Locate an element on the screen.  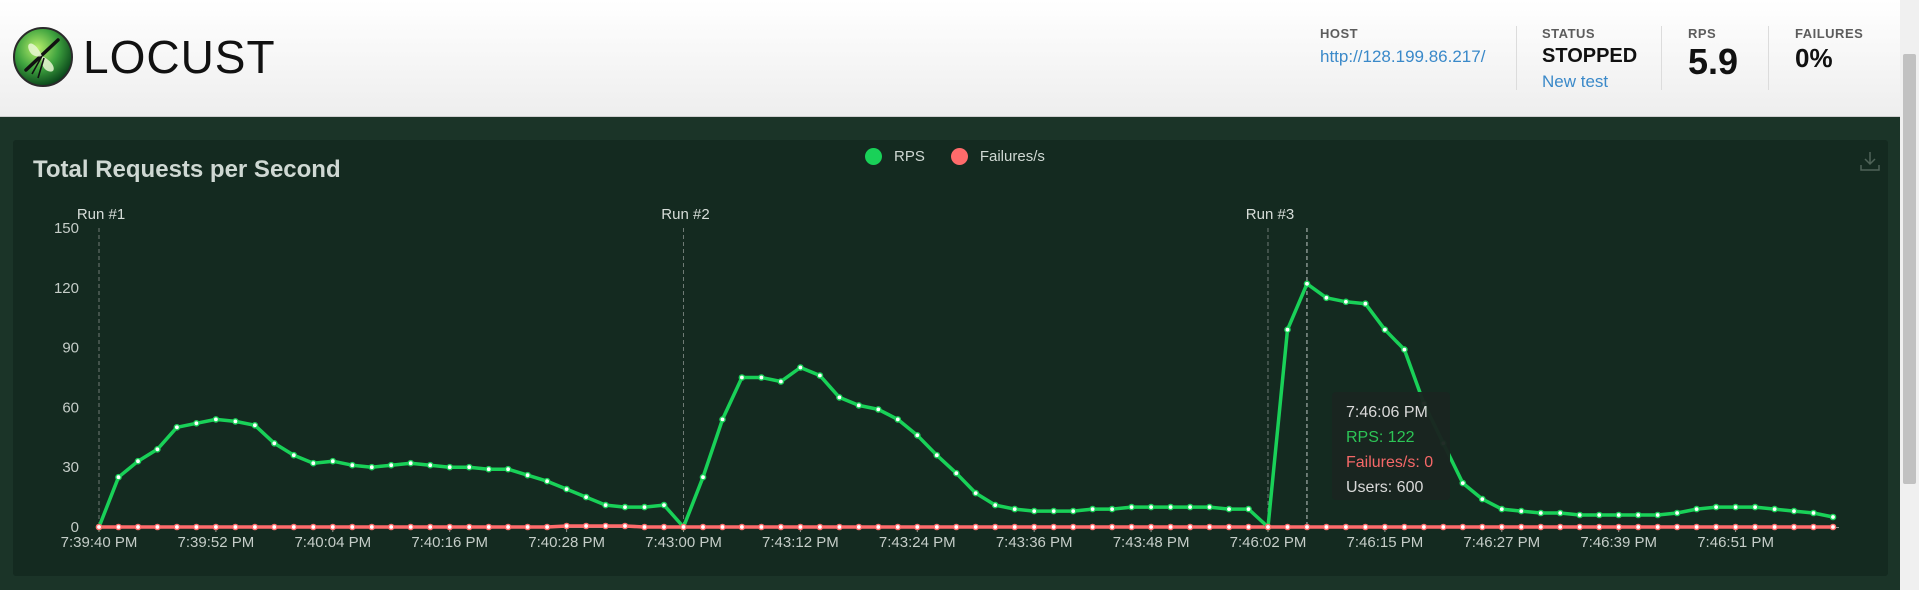
tooltip-failures: Failures/s: 0 is located at coordinates (1390, 462).